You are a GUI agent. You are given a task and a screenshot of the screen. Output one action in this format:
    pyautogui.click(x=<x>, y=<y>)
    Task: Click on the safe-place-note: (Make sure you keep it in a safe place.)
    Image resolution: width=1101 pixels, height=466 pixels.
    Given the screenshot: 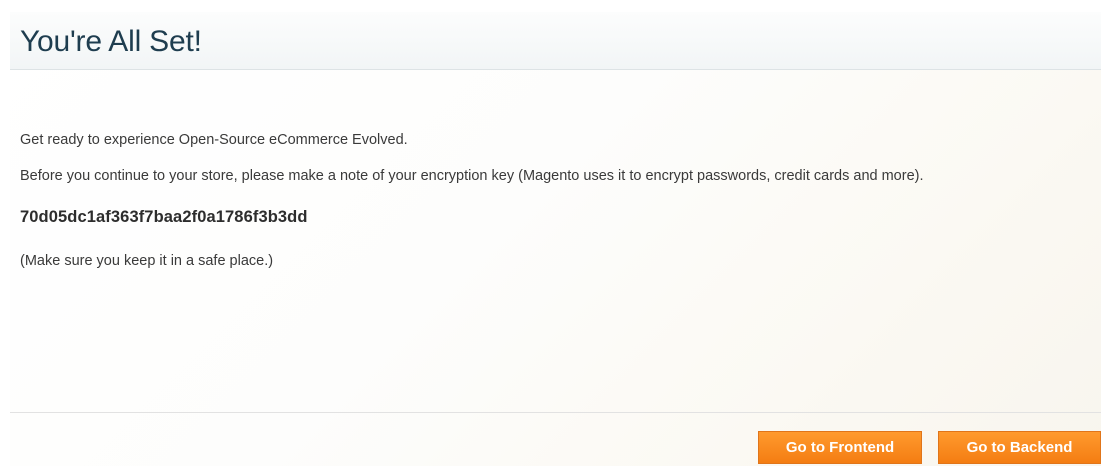 What is the action you would take?
    pyautogui.click(x=147, y=261)
    